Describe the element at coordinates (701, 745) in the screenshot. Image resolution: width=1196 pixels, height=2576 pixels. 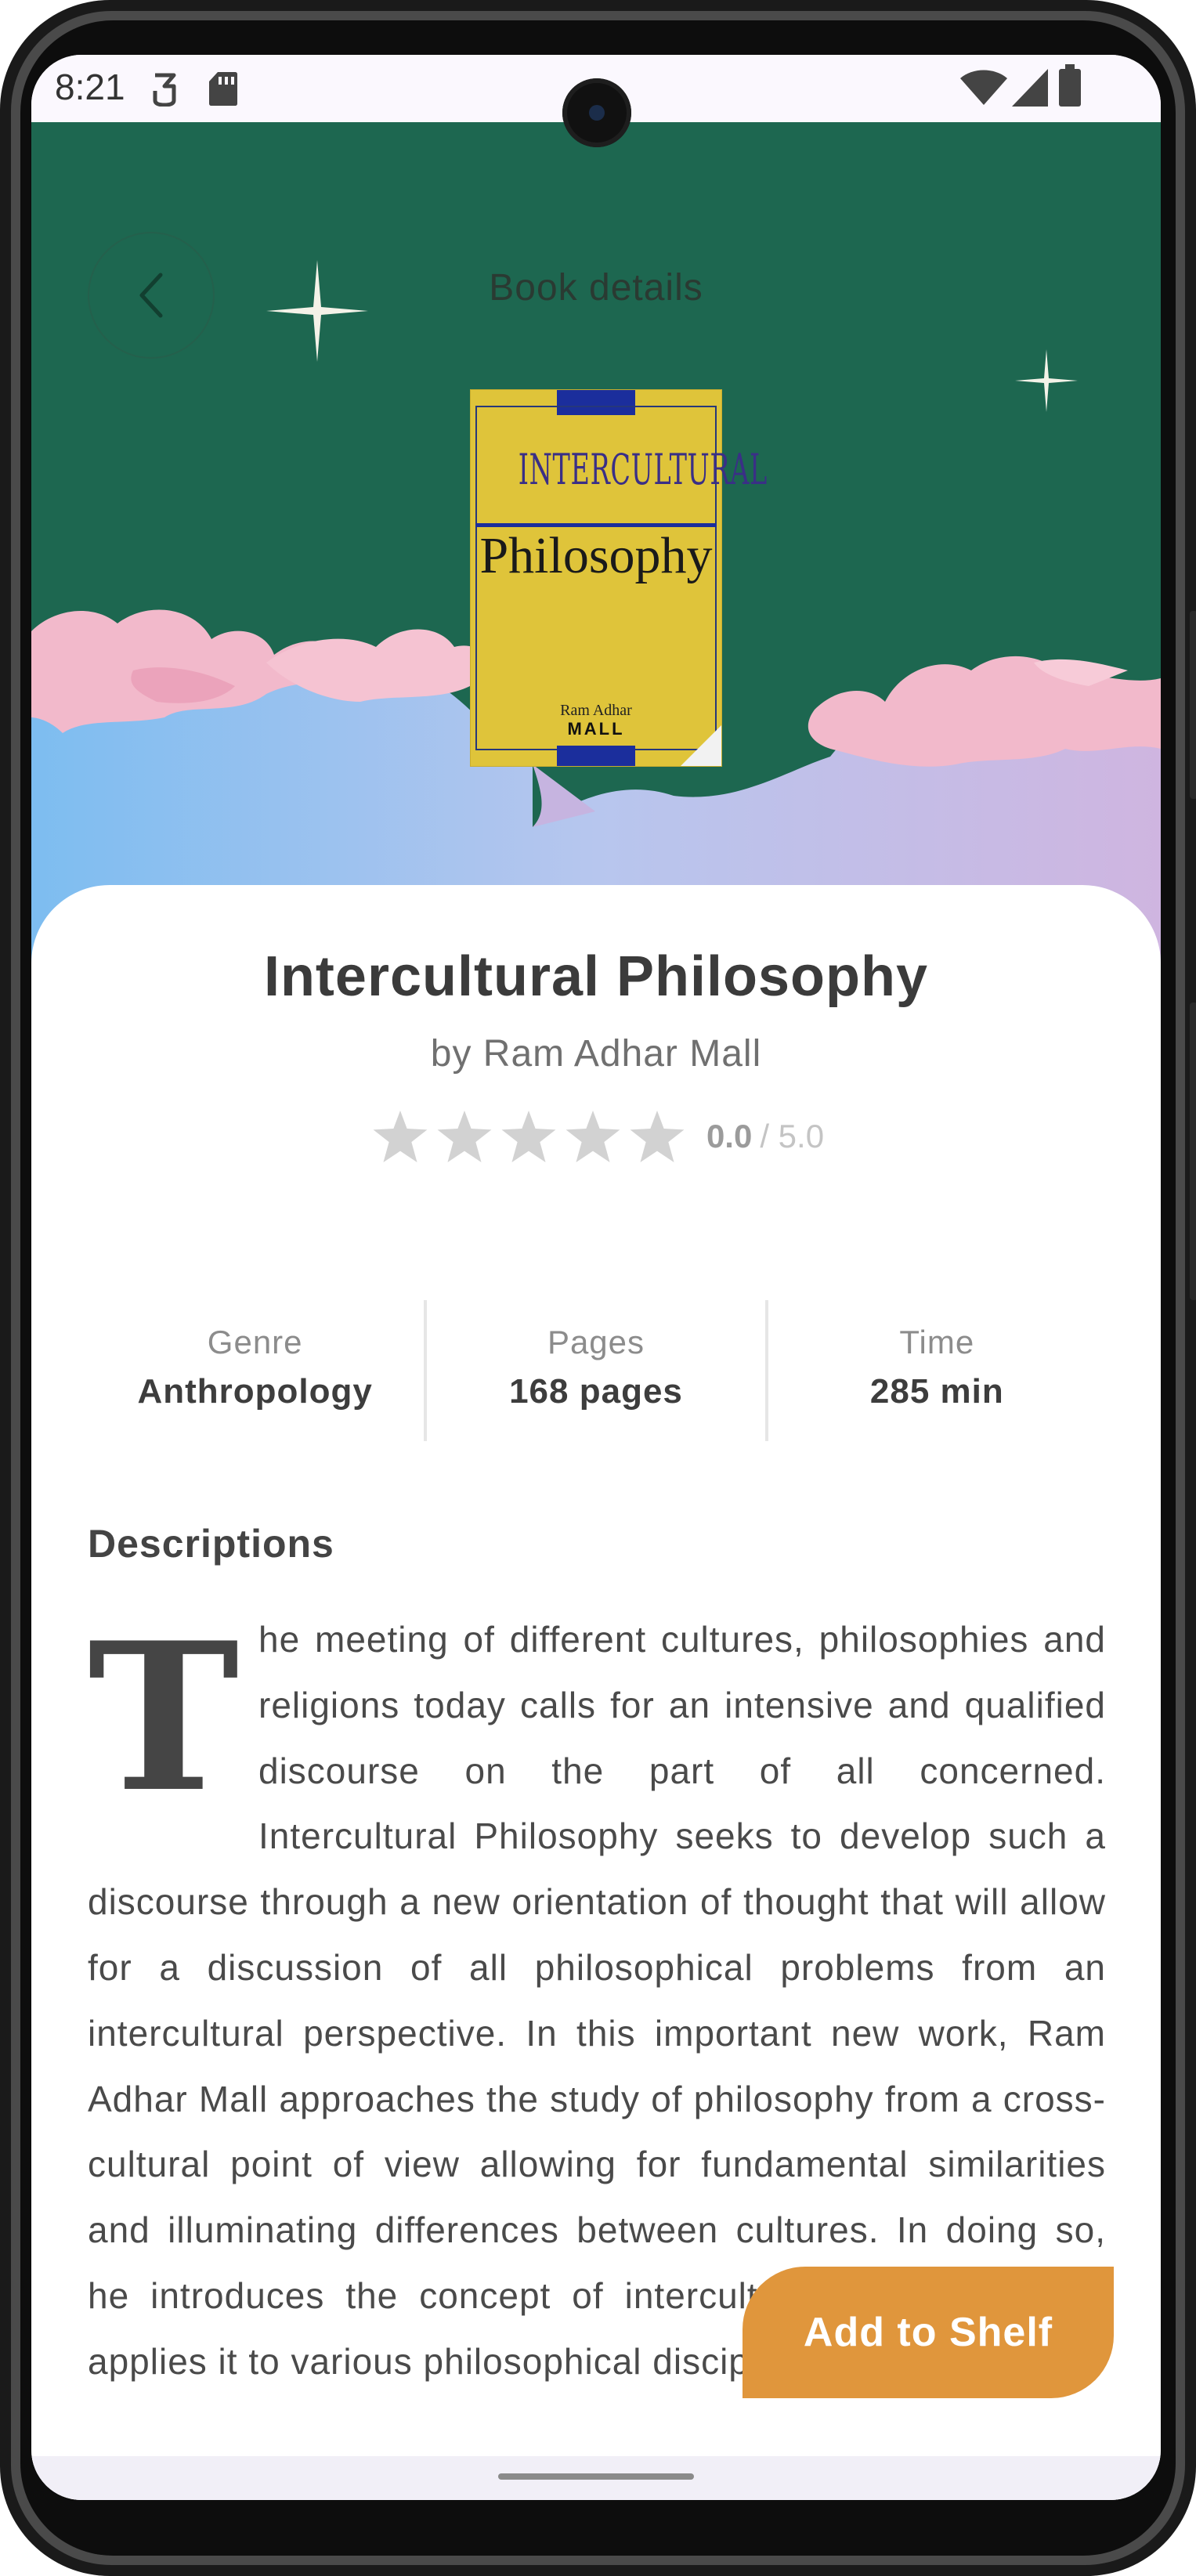
I see `page-curl` at that location.